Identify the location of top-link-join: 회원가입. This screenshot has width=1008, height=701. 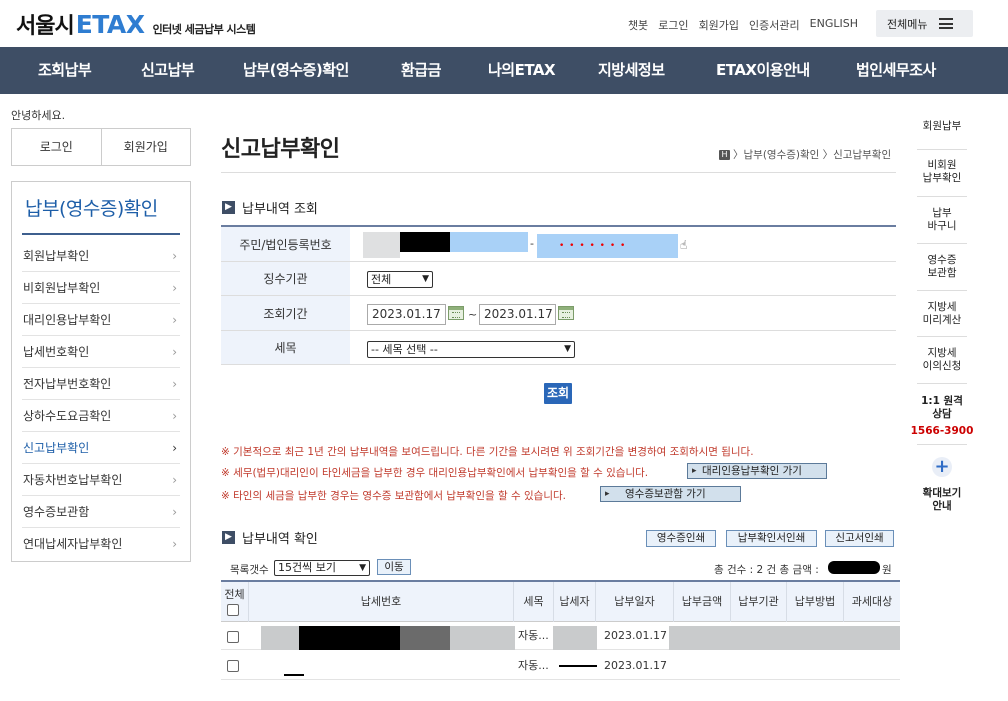
(719, 25).